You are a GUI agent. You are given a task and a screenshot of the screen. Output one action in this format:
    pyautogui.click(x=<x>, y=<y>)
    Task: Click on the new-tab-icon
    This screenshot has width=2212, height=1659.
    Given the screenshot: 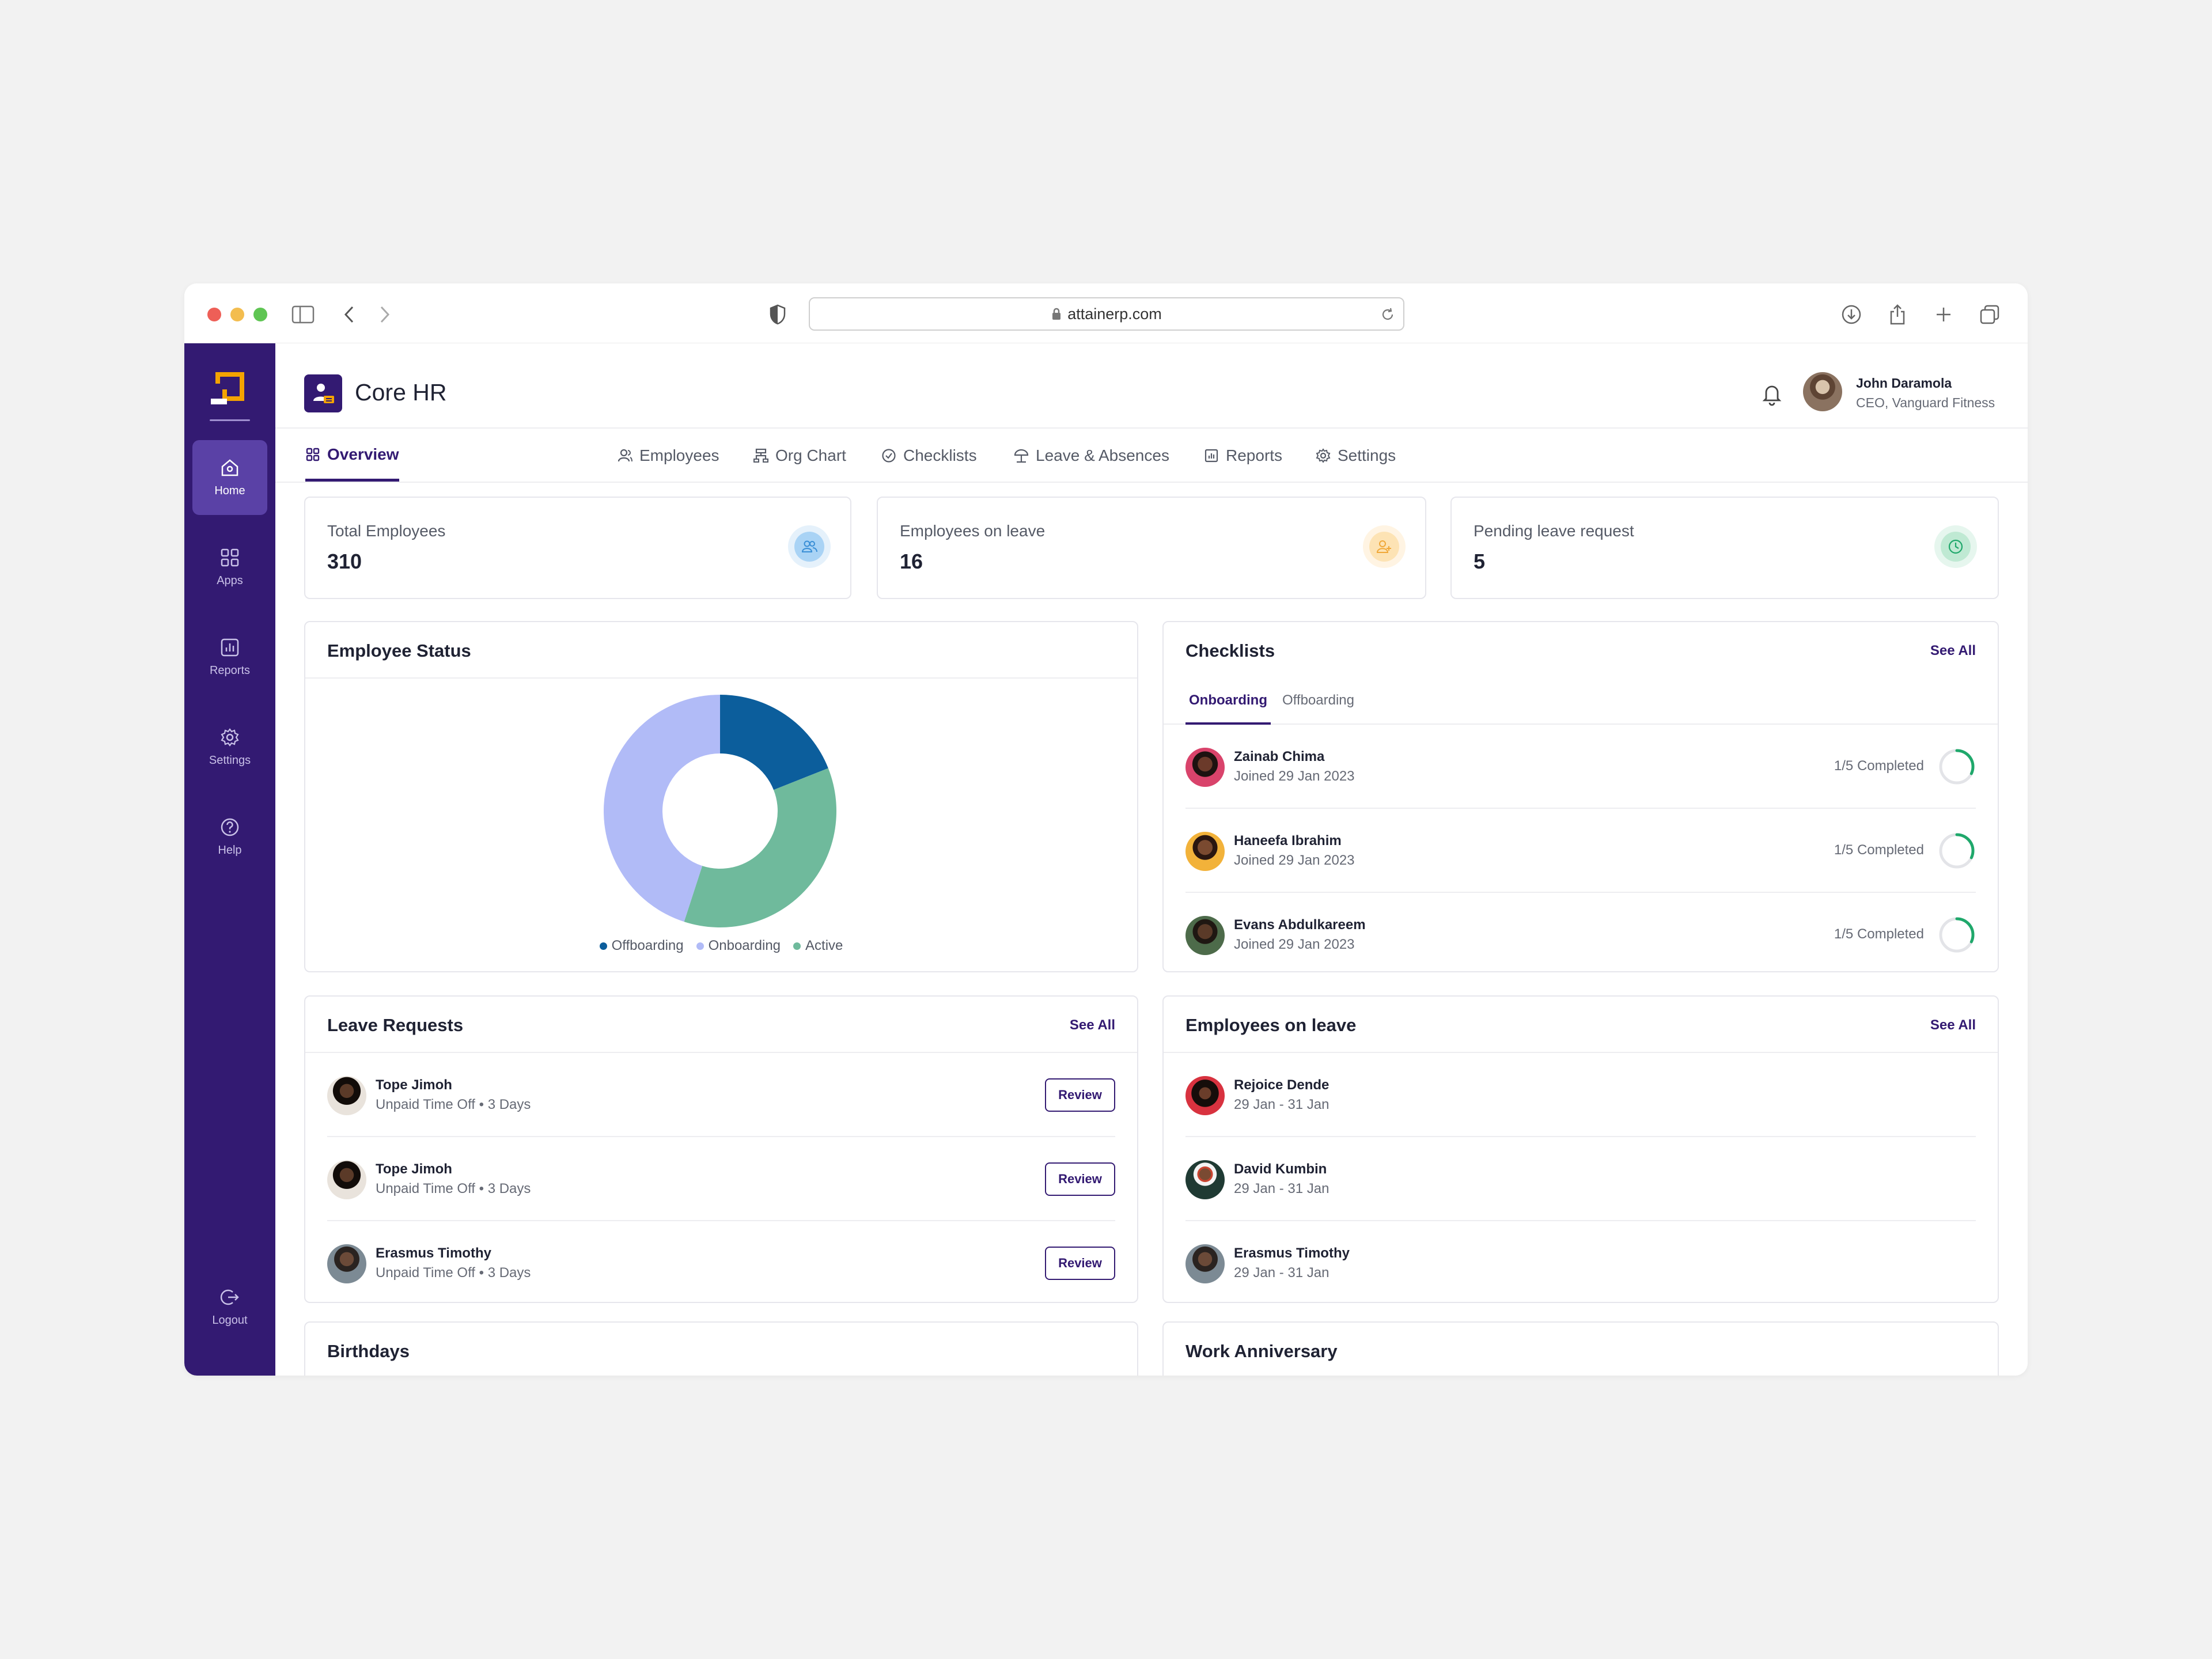 What is the action you would take?
    pyautogui.click(x=1943, y=314)
    